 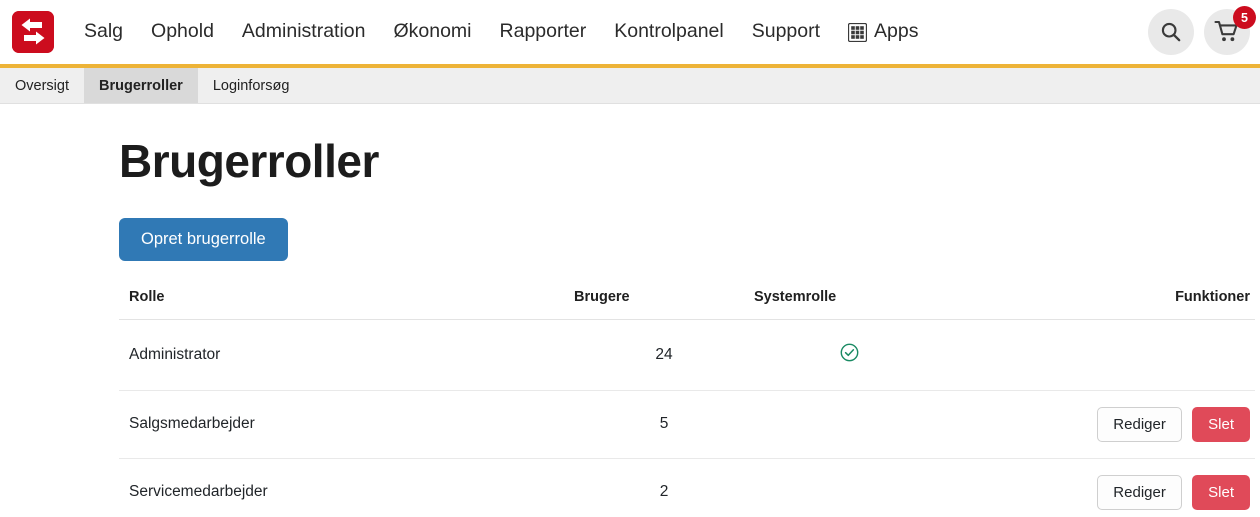 I want to click on tab-oversigt: Oversigt, so click(x=42, y=85).